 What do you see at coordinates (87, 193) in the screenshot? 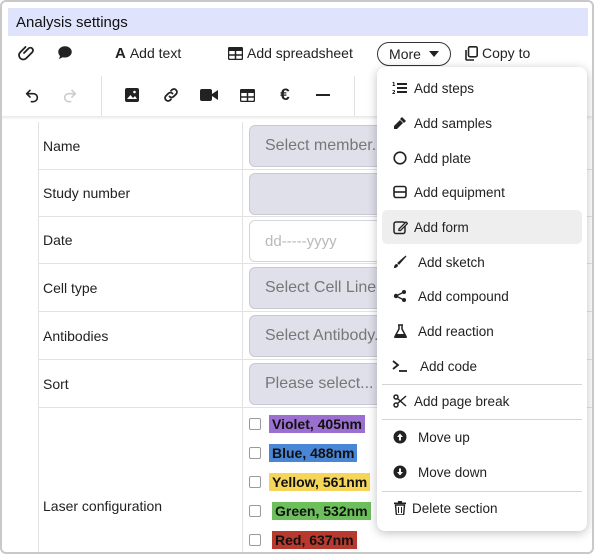
I see `field-label: Study number` at bounding box center [87, 193].